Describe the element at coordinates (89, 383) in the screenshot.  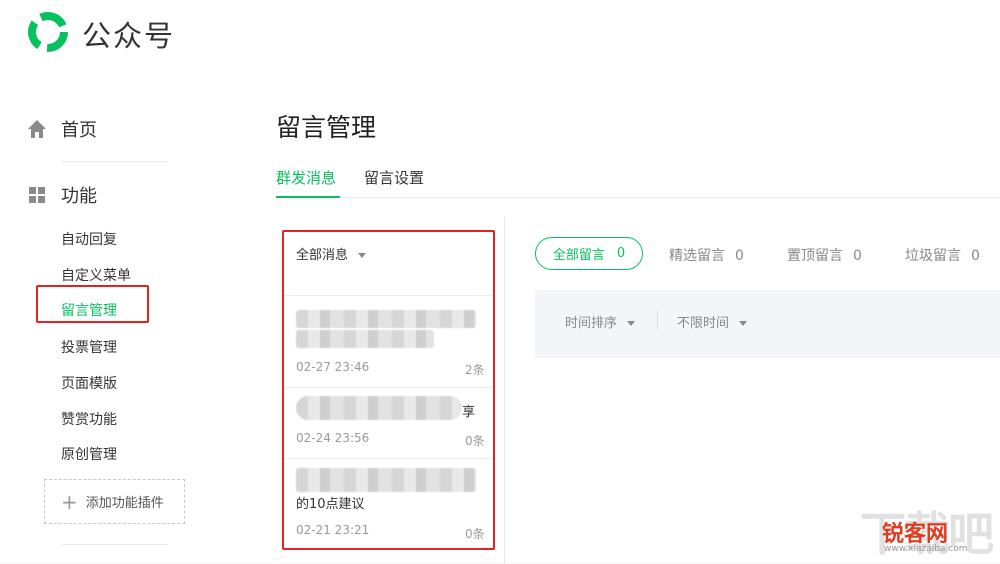
I see `sidebar-item-page-templates: 页面模版` at that location.